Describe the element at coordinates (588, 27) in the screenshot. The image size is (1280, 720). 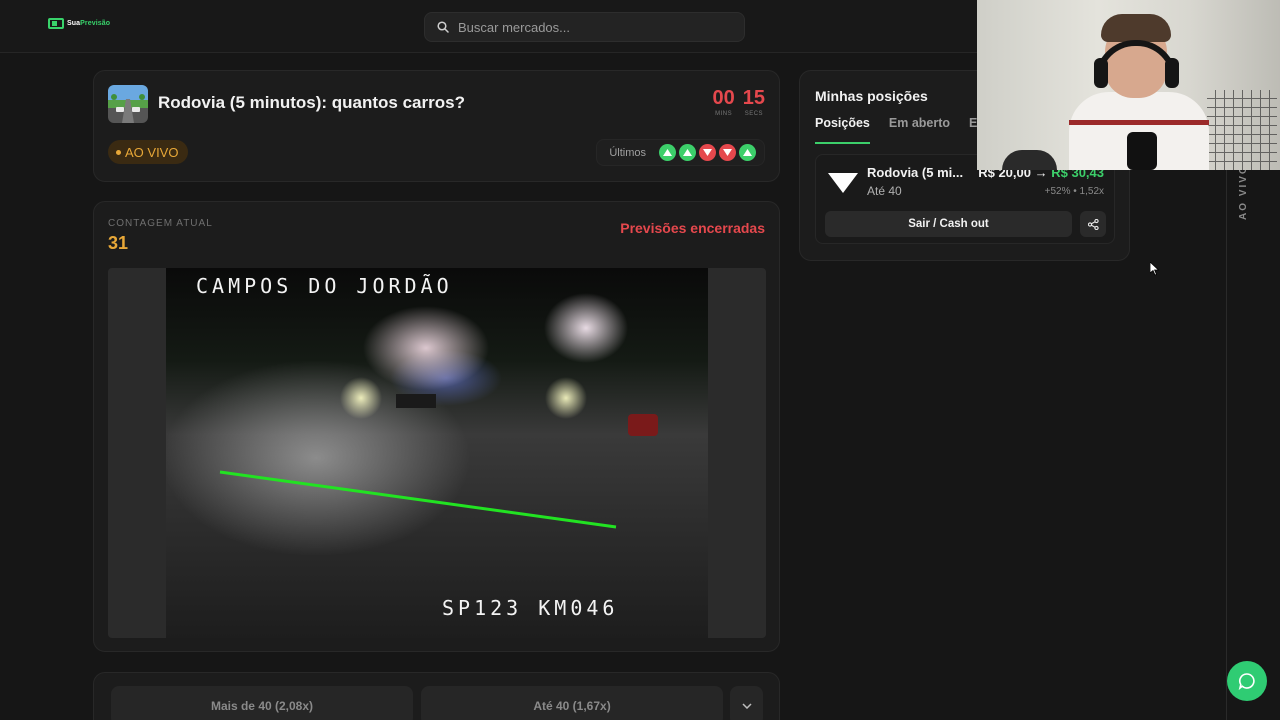
I see `search-input` at that location.